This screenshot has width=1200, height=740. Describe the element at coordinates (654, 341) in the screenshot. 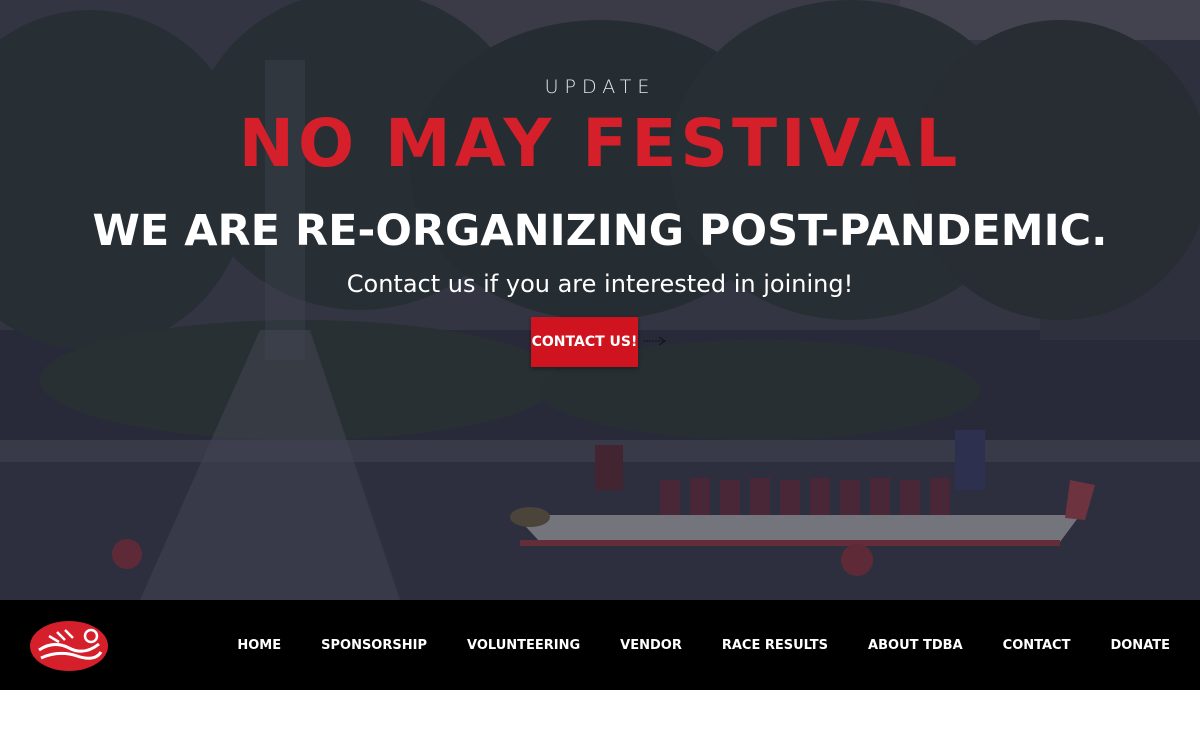

I see `arrow-right-icon` at that location.